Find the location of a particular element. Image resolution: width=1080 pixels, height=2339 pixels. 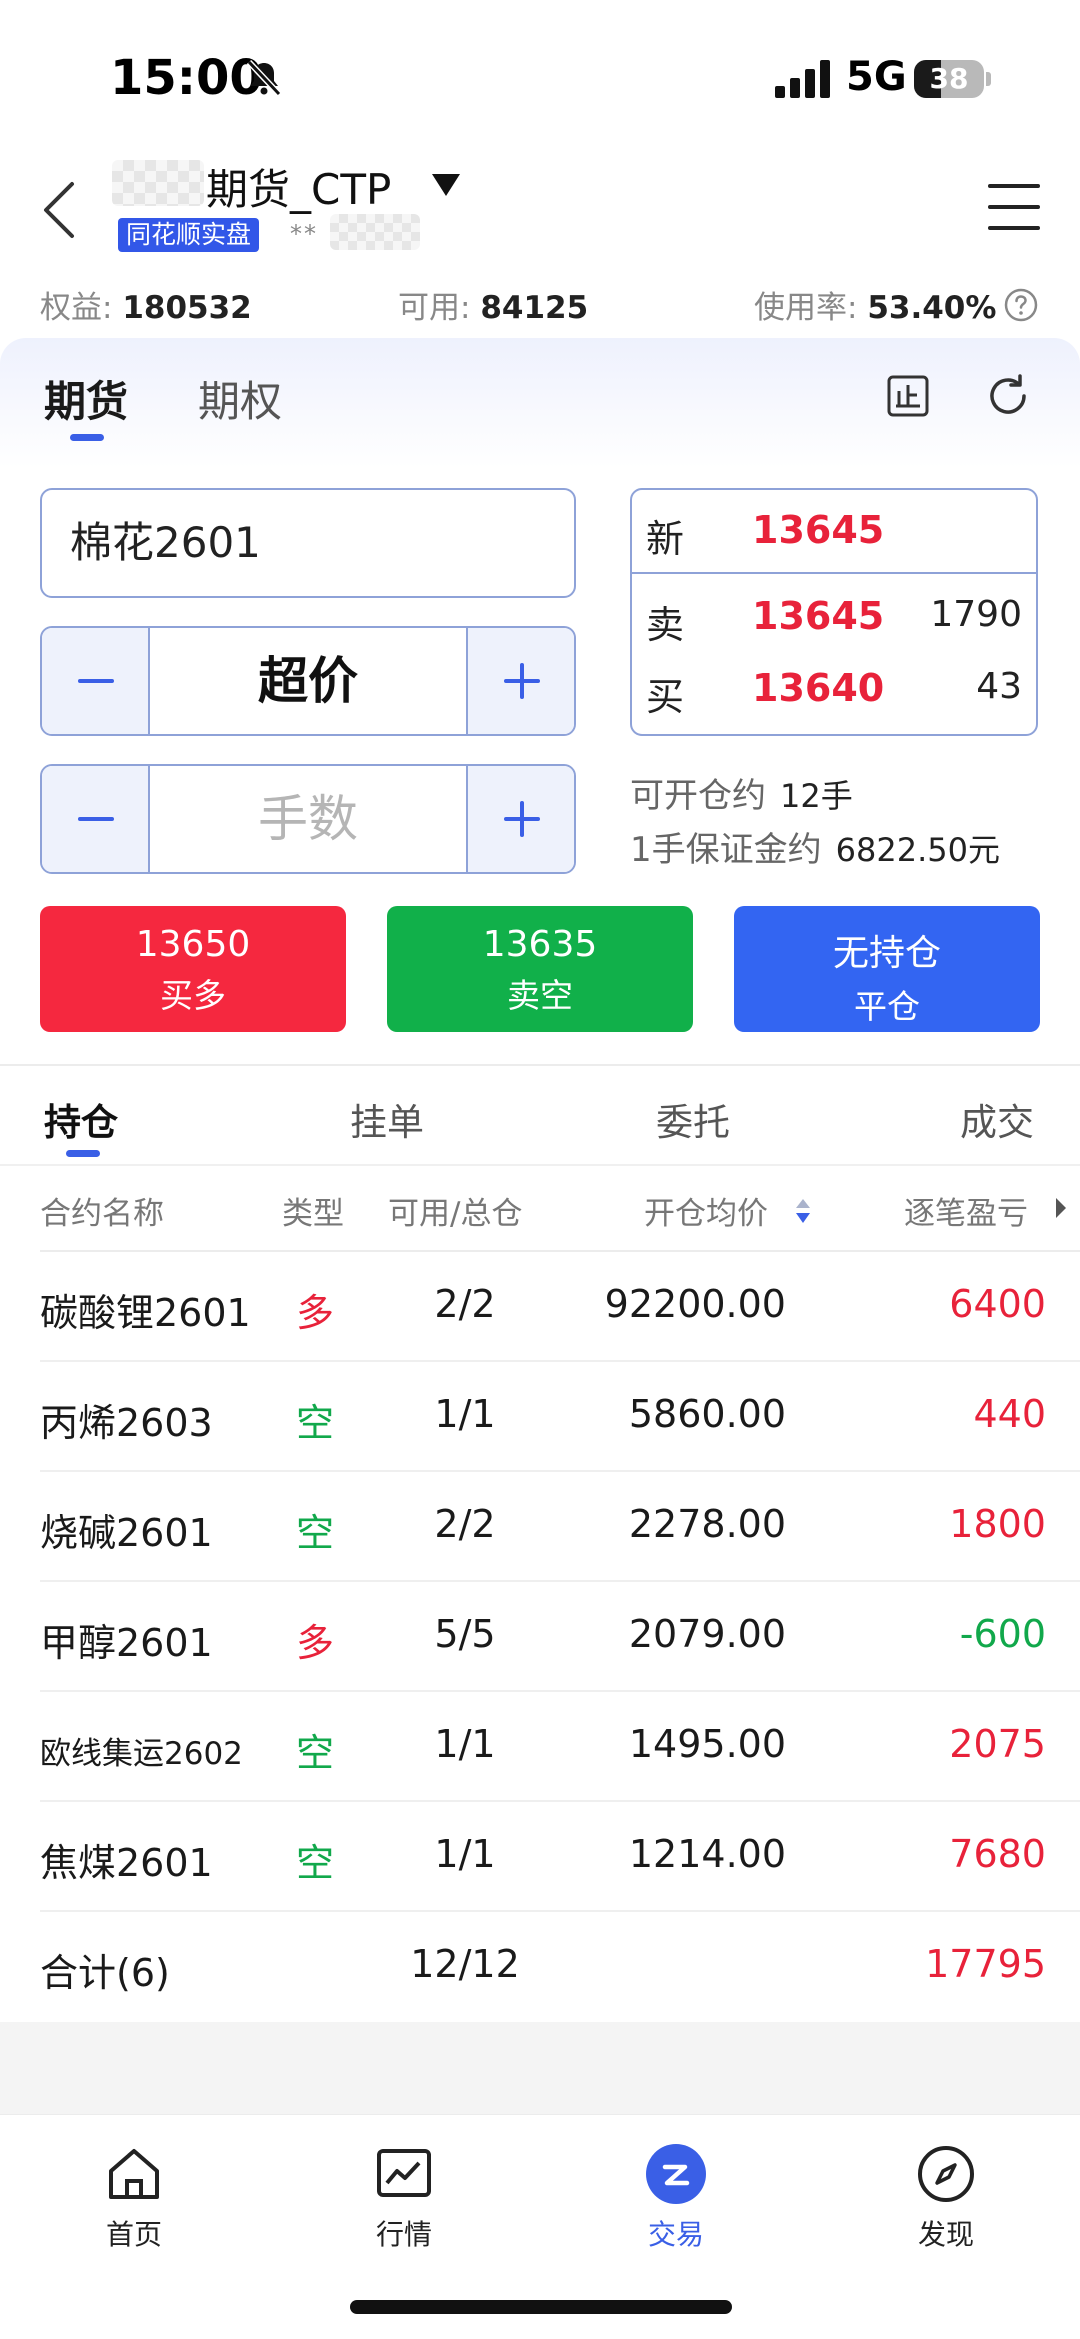

table-row: 烧碱2601 空 2/2 2278.00 1800 is located at coordinates (540, 1527).